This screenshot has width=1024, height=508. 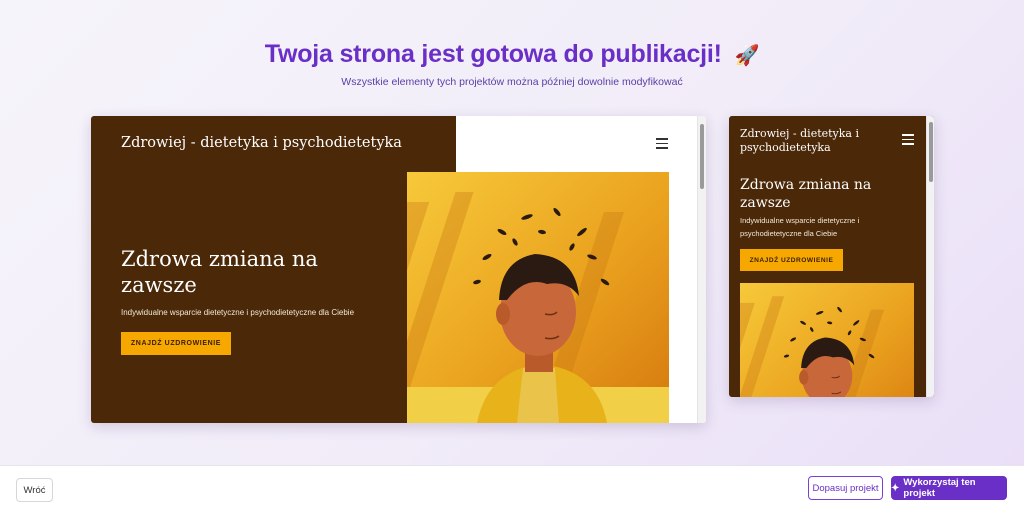 What do you see at coordinates (493, 54) in the screenshot?
I see `page-title-text: Twoja strona jest gotowa do publikacji!` at bounding box center [493, 54].